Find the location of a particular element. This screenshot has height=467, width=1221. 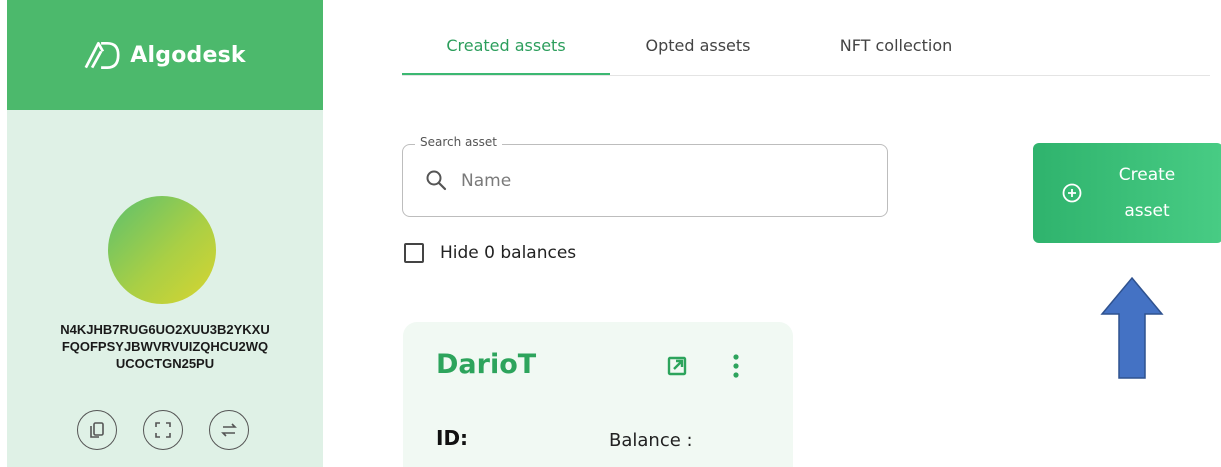

copy-icon is located at coordinates (97, 430).